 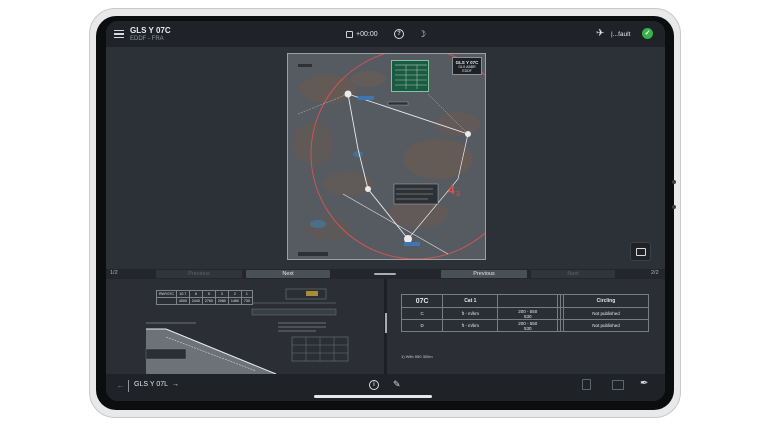 What do you see at coordinates (573, 274) in the screenshot?
I see `right-next-button: Next` at bounding box center [573, 274].